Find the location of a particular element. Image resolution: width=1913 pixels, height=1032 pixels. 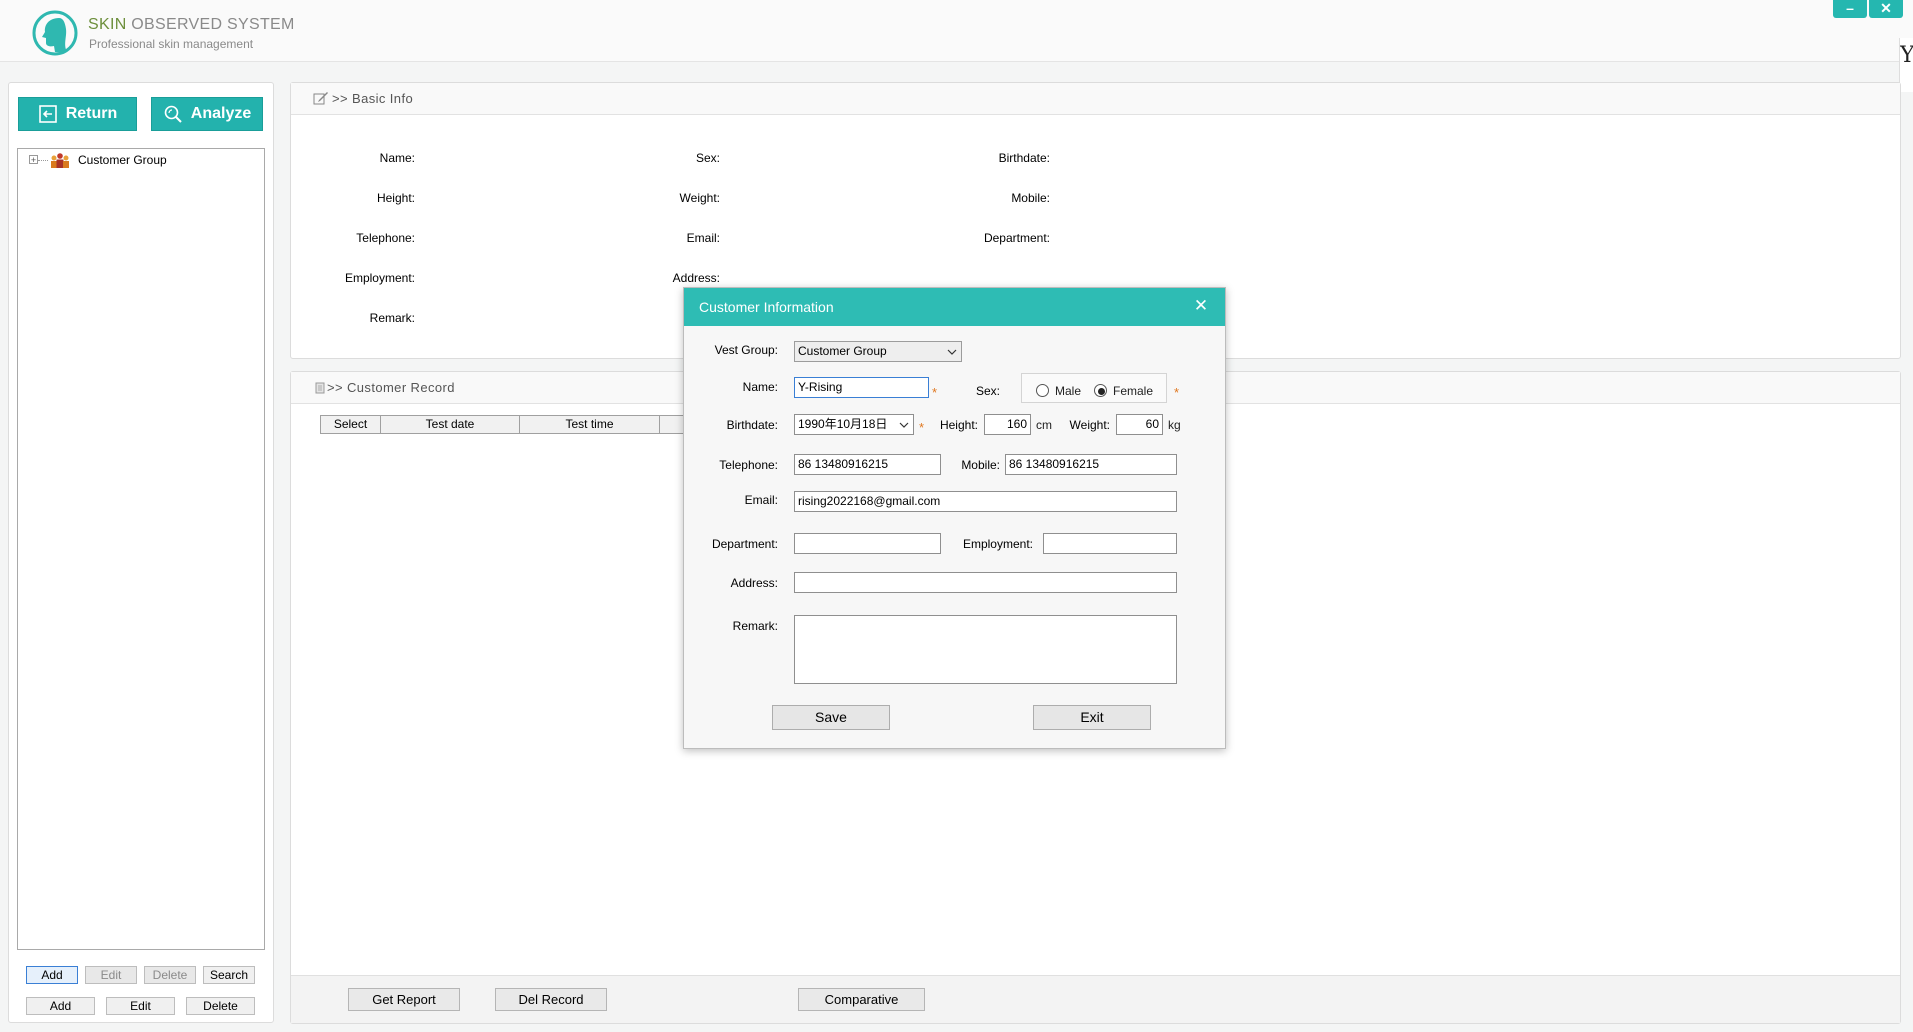

analyze-button: Analyze is located at coordinates (207, 114).